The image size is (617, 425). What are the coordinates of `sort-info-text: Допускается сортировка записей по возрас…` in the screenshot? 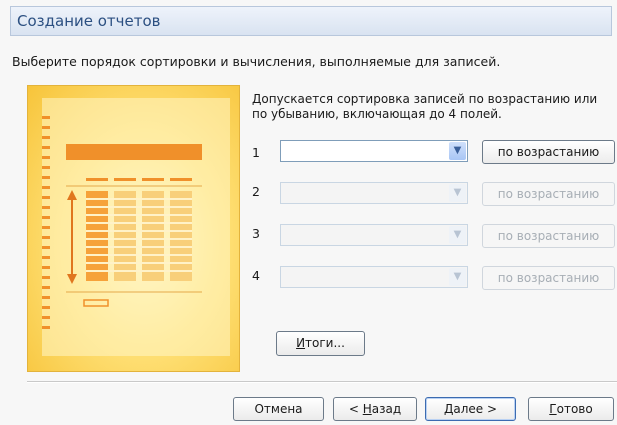 It's located at (425, 106).